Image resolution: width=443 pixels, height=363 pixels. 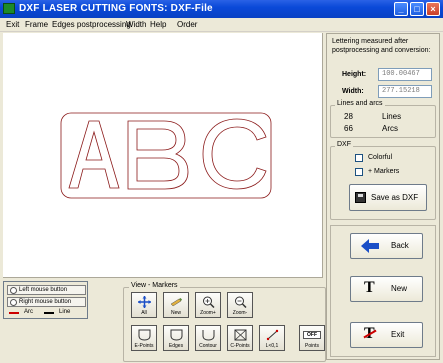 What do you see at coordinates (158, 24) in the screenshot?
I see `menu-help: Help` at bounding box center [158, 24].